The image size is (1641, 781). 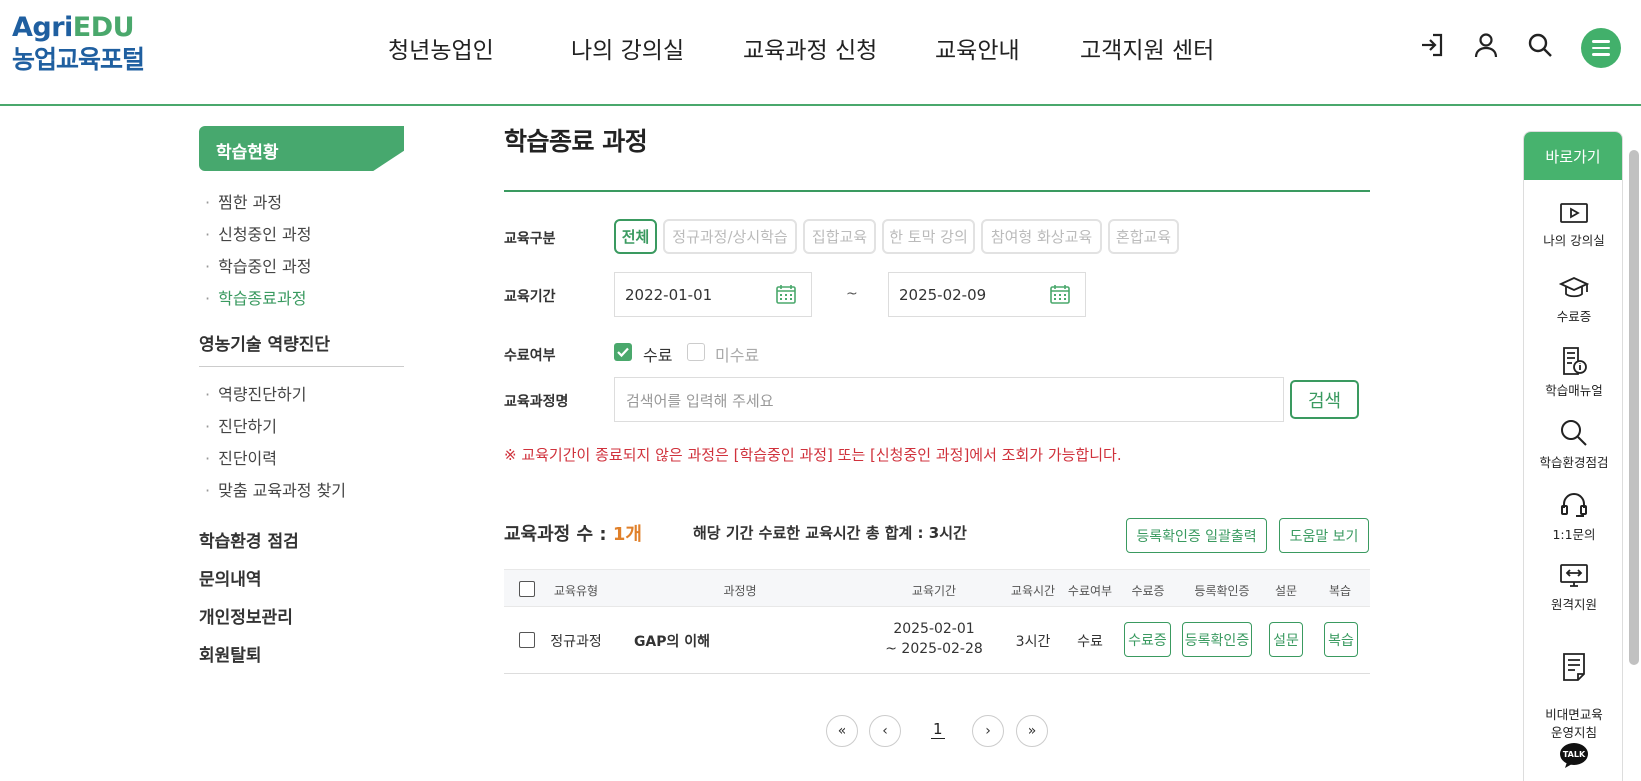 What do you see at coordinates (635, 236) in the screenshot?
I see `chip-all: 전체` at bounding box center [635, 236].